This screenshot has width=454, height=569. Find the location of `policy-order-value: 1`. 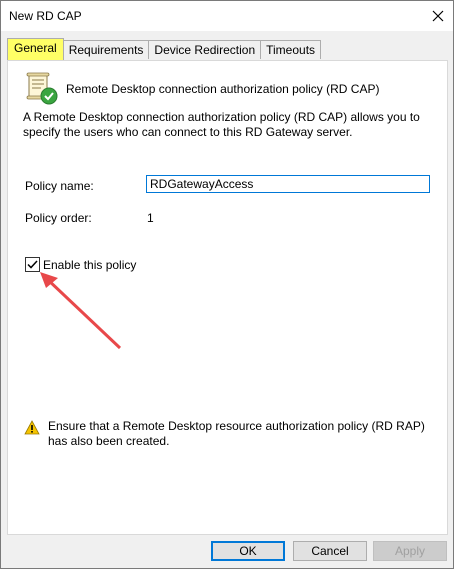

policy-order-value: 1 is located at coordinates (150, 218).